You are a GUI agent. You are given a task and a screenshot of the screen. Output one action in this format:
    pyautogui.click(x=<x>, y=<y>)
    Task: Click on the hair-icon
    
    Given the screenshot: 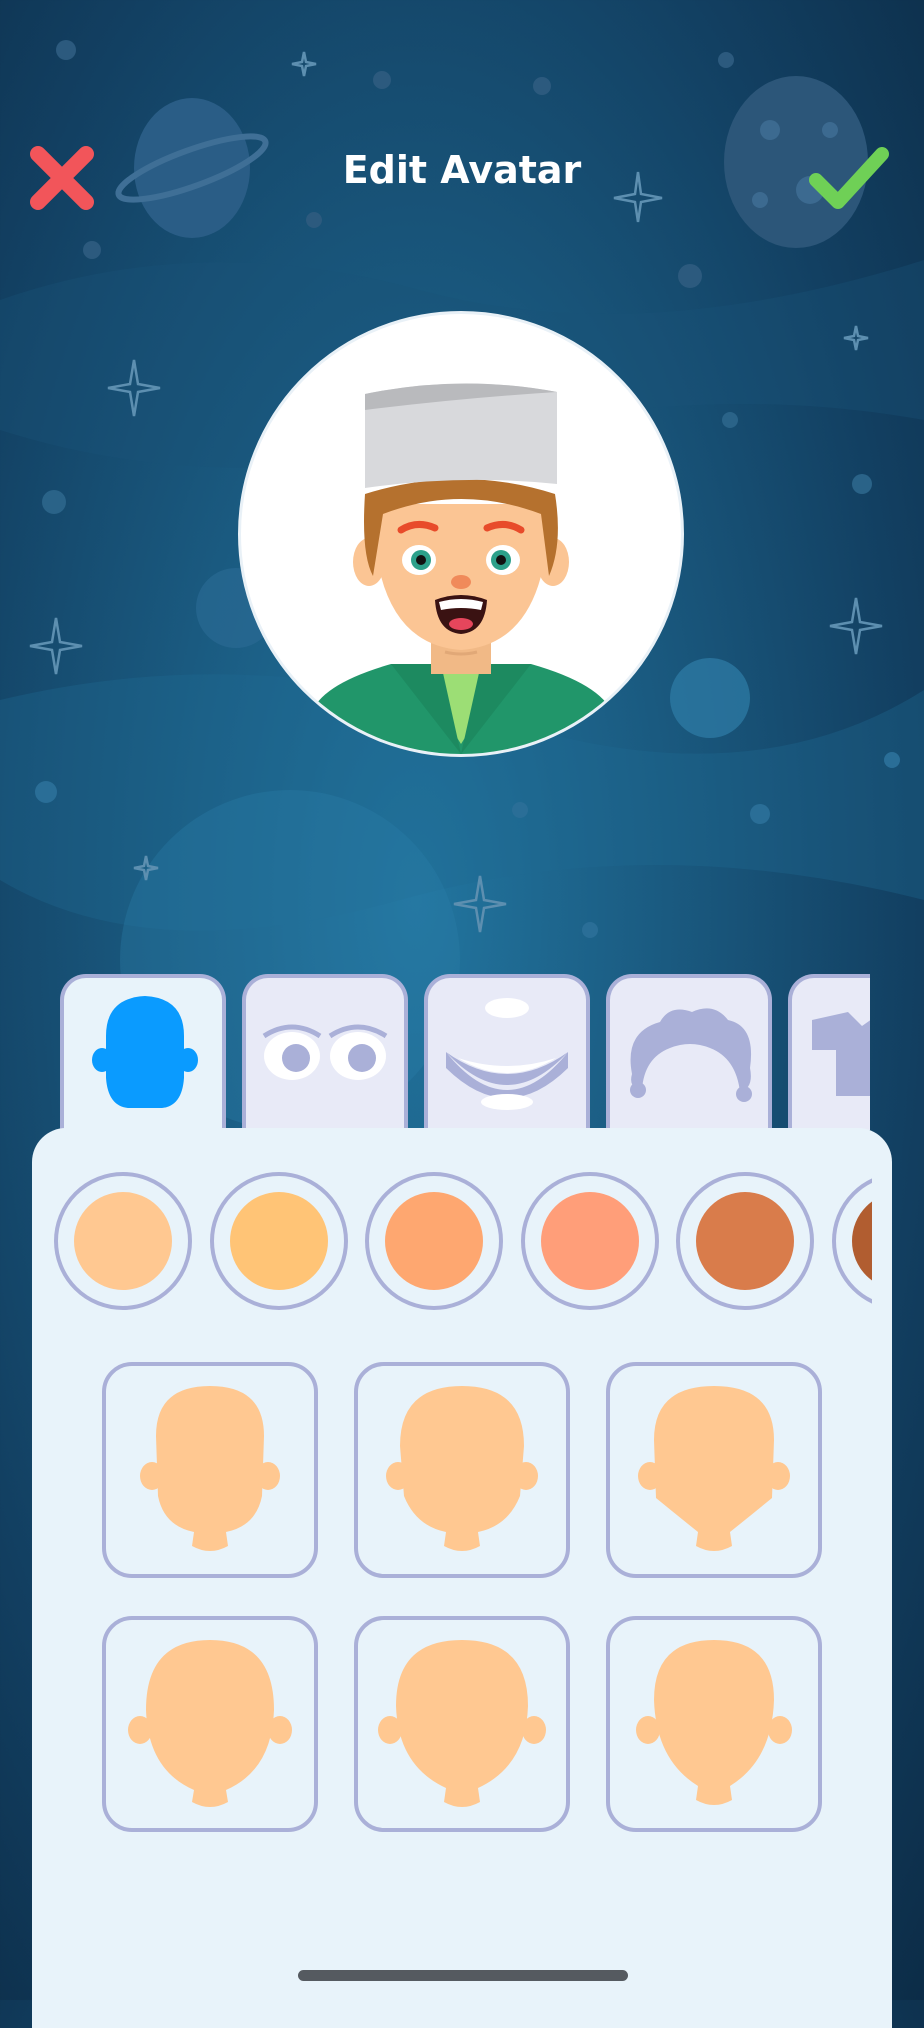 What is the action you would take?
    pyautogui.click(x=691, y=1055)
    